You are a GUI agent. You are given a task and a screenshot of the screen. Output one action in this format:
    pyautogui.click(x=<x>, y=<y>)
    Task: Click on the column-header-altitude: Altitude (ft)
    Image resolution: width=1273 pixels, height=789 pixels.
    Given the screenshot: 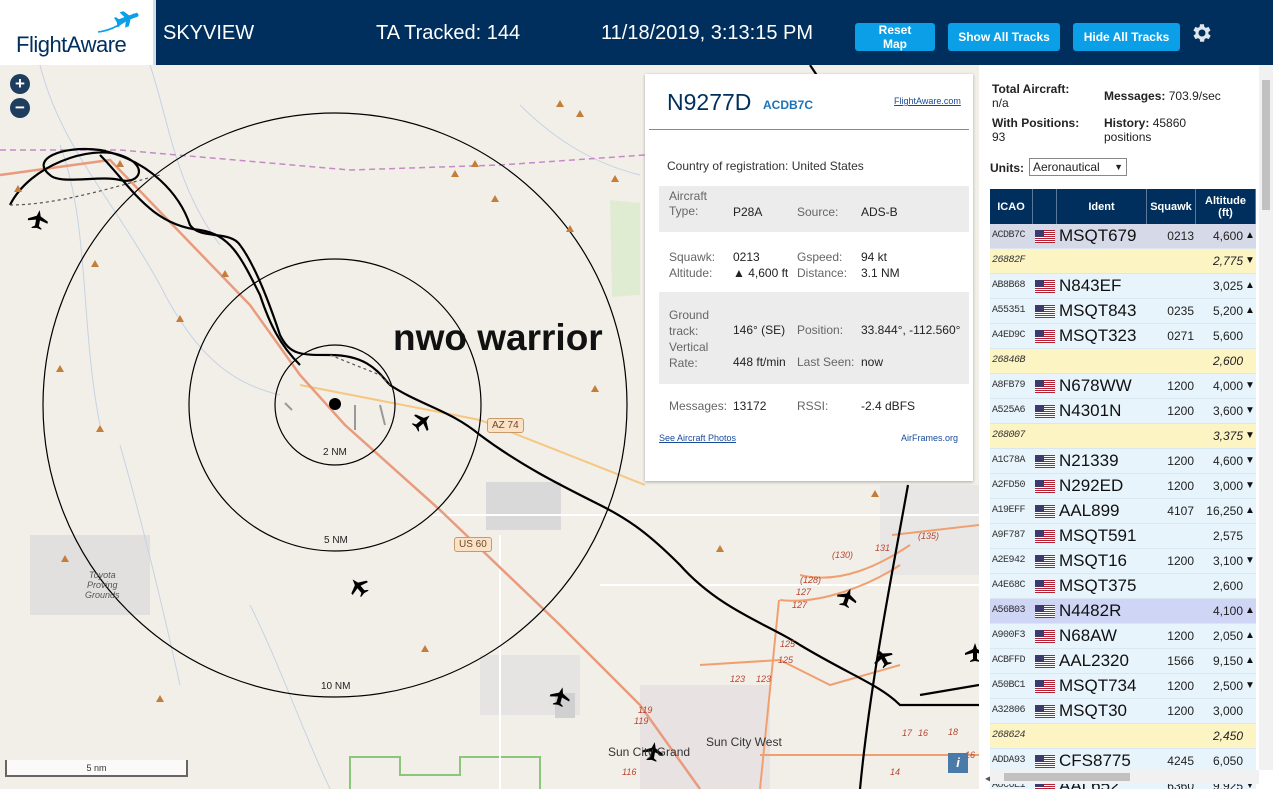 What is the action you would take?
    pyautogui.click(x=1226, y=206)
    